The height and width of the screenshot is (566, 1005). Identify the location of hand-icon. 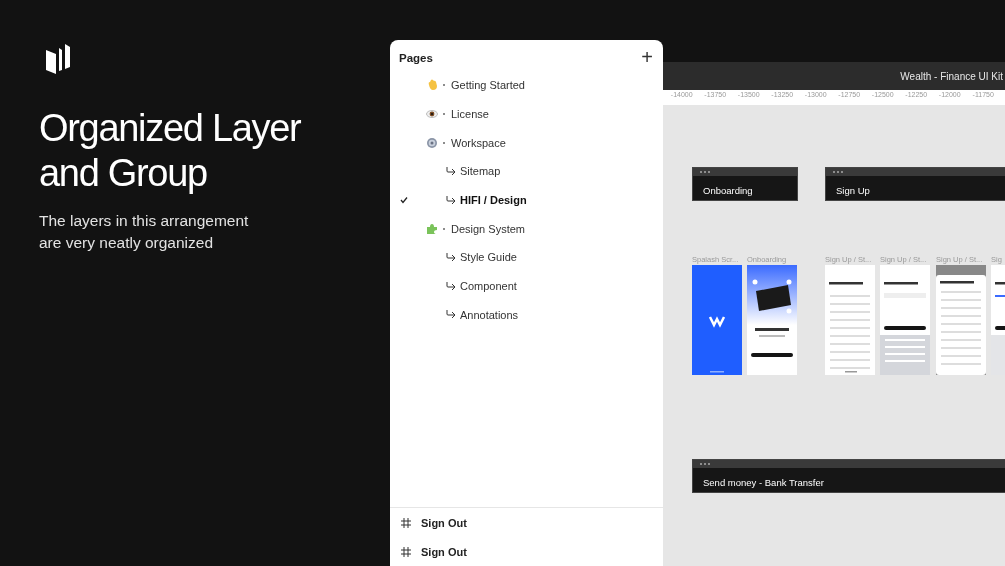
(432, 85).